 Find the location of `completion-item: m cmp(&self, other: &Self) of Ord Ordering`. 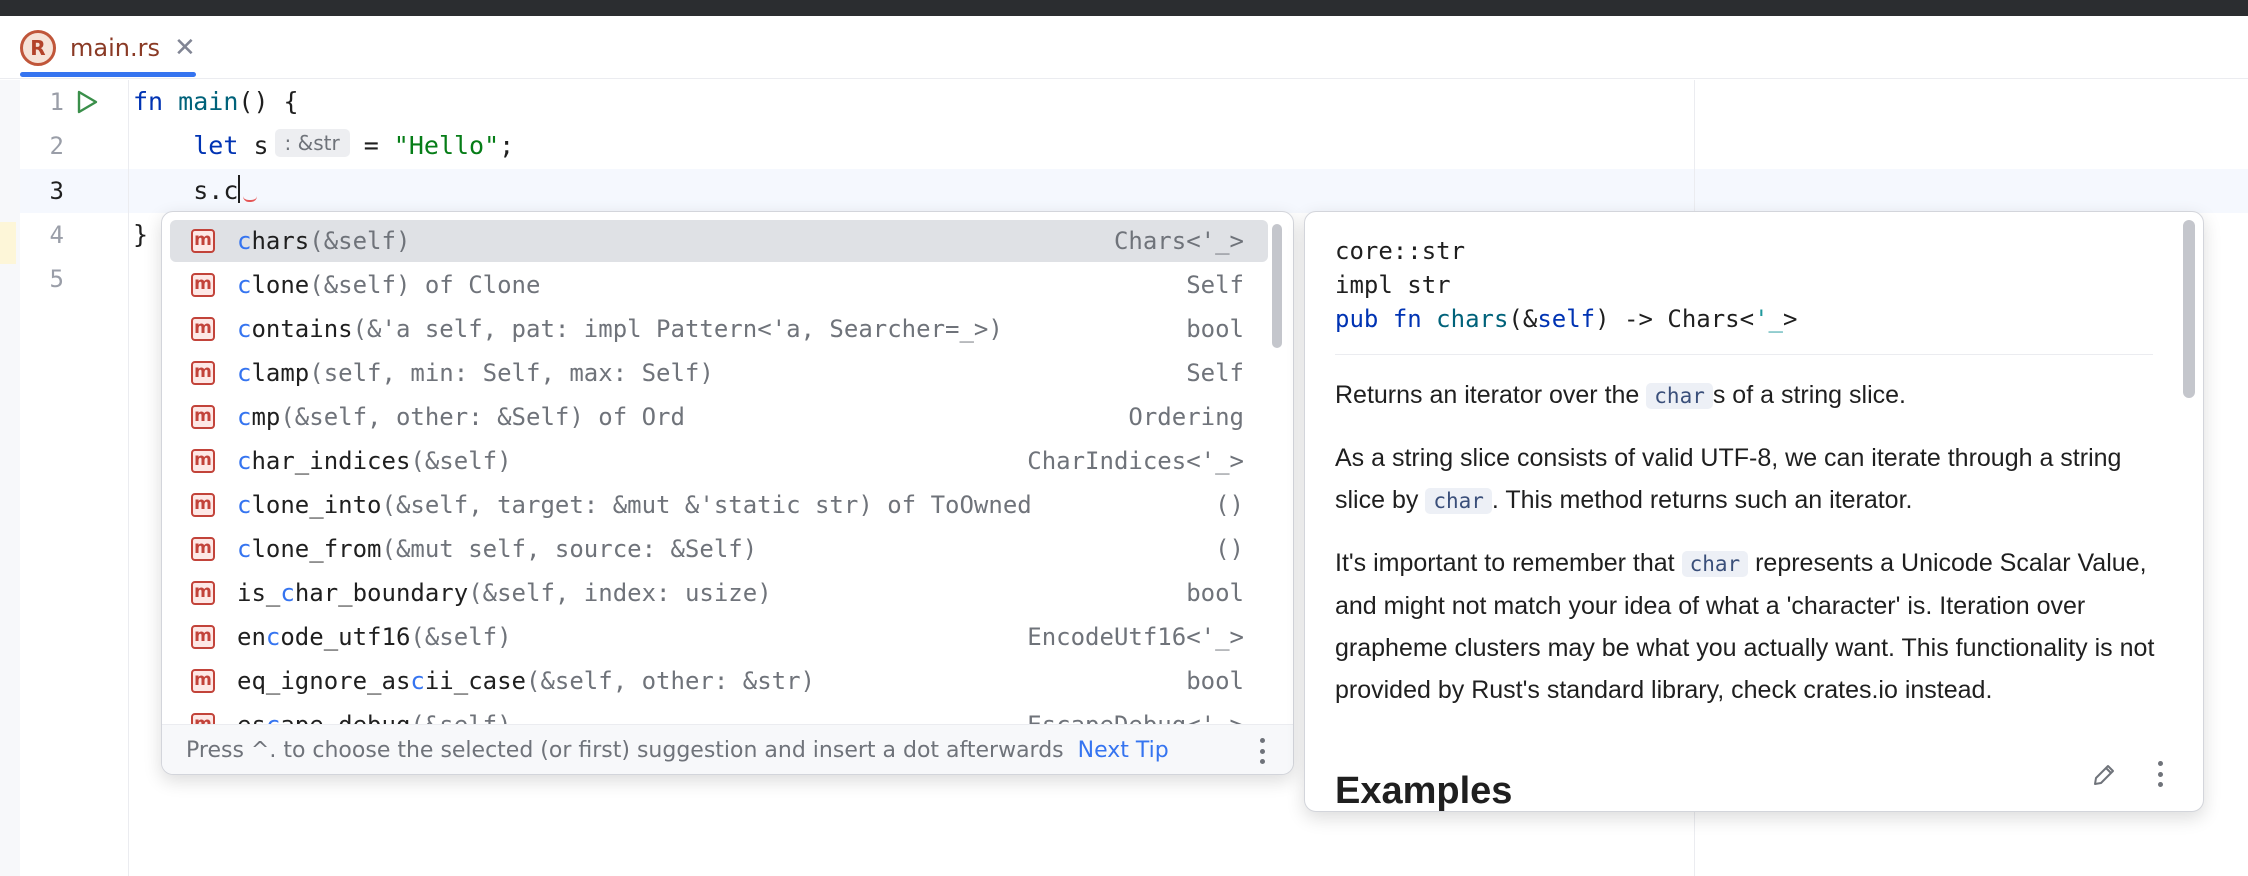

completion-item: m cmp(&self, other: &Self) of Ord Ordering is located at coordinates (719, 417).